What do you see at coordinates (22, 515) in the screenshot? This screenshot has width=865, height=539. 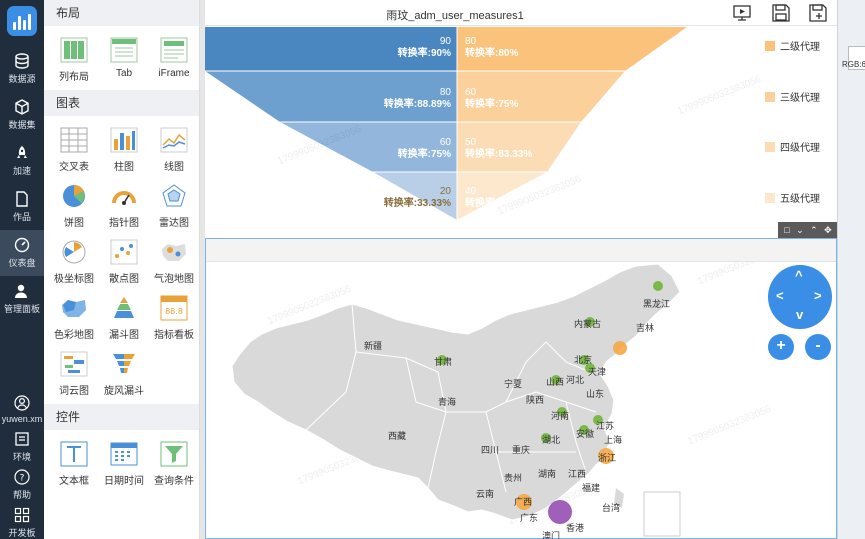 I see `grid-icon` at bounding box center [22, 515].